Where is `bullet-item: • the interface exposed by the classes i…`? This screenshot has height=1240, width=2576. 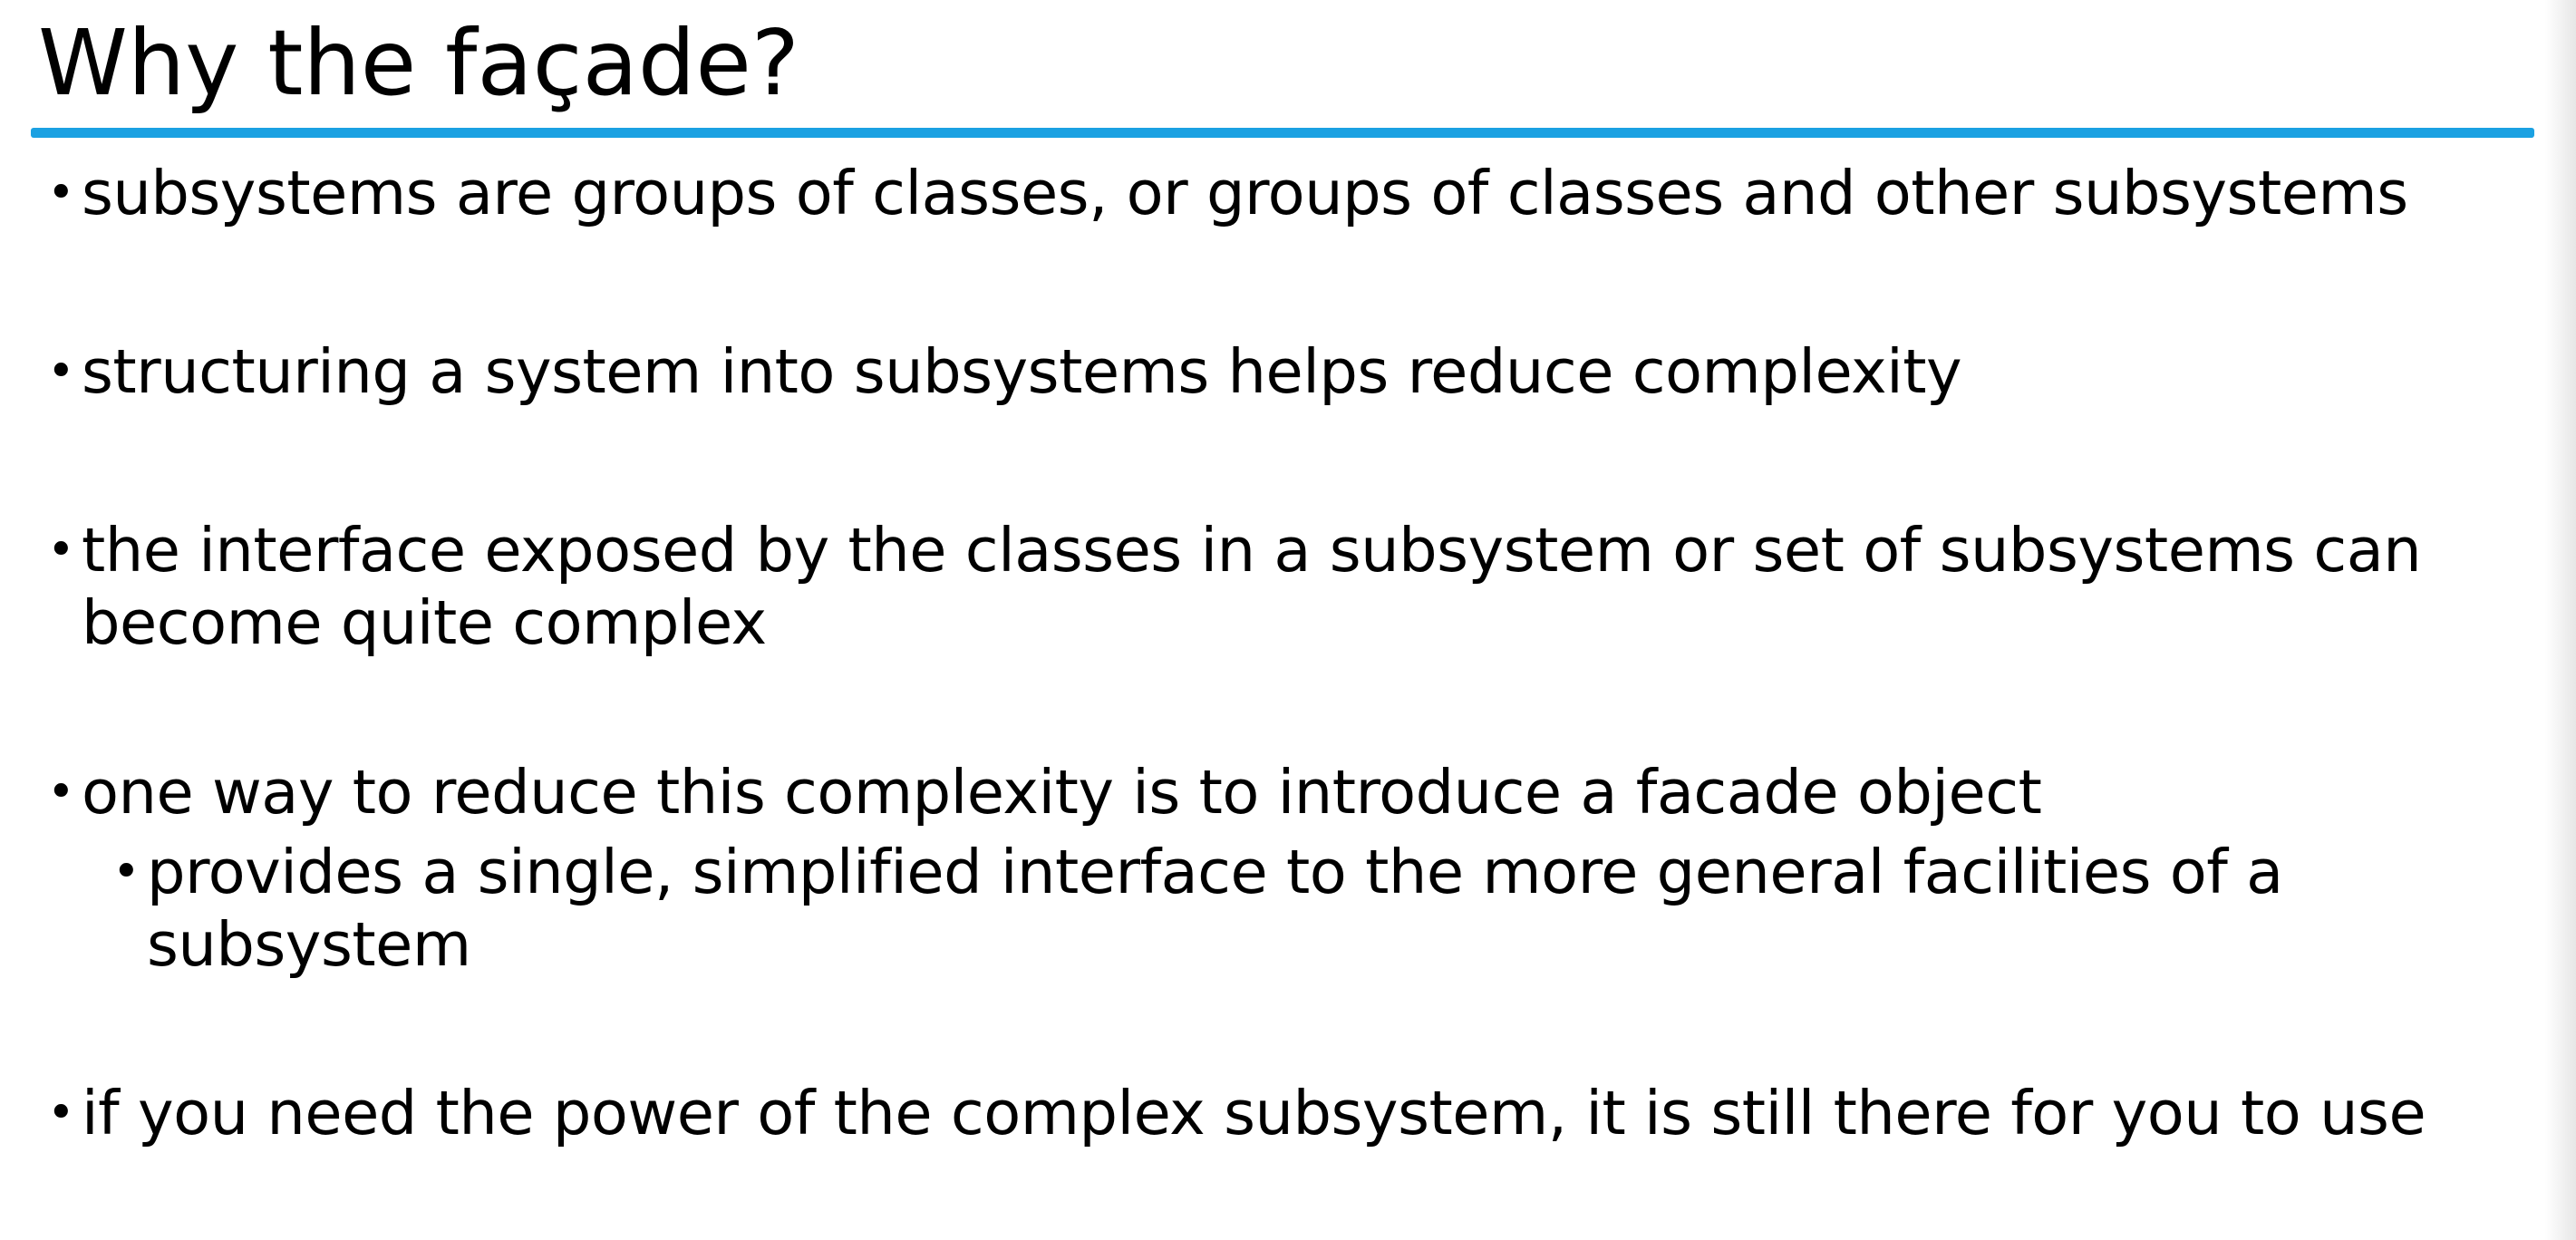 bullet-item: • the interface exposed by the classes i… is located at coordinates (1234, 550).